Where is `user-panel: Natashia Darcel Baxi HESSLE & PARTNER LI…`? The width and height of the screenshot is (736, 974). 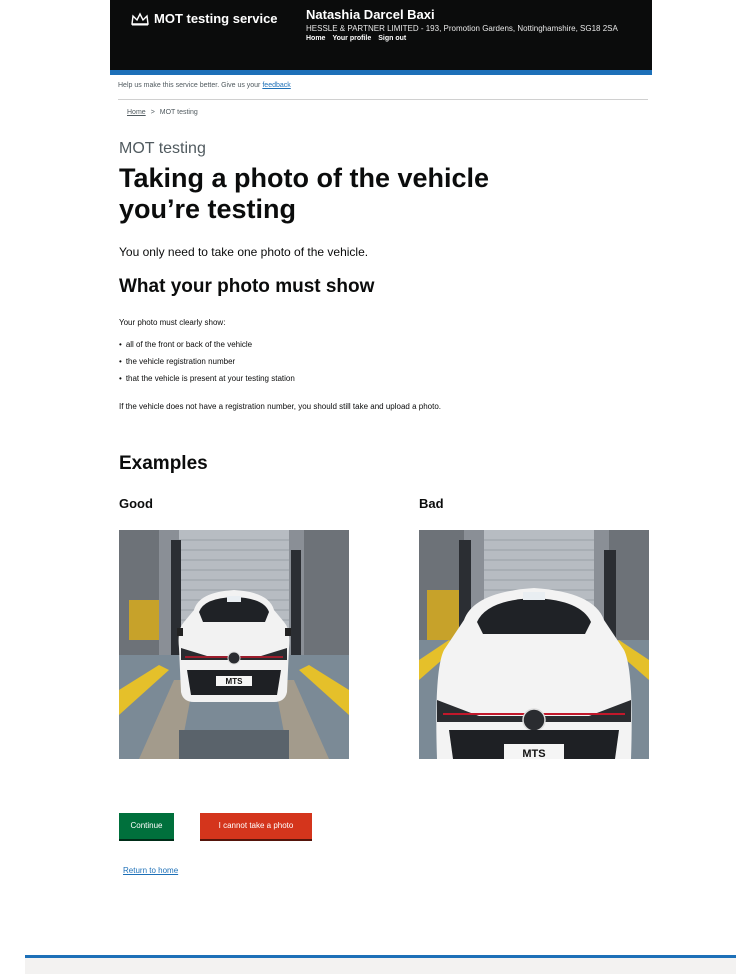
user-panel: Natashia Darcel Baxi HESSLE & PARTNER LI… is located at coordinates (476, 24).